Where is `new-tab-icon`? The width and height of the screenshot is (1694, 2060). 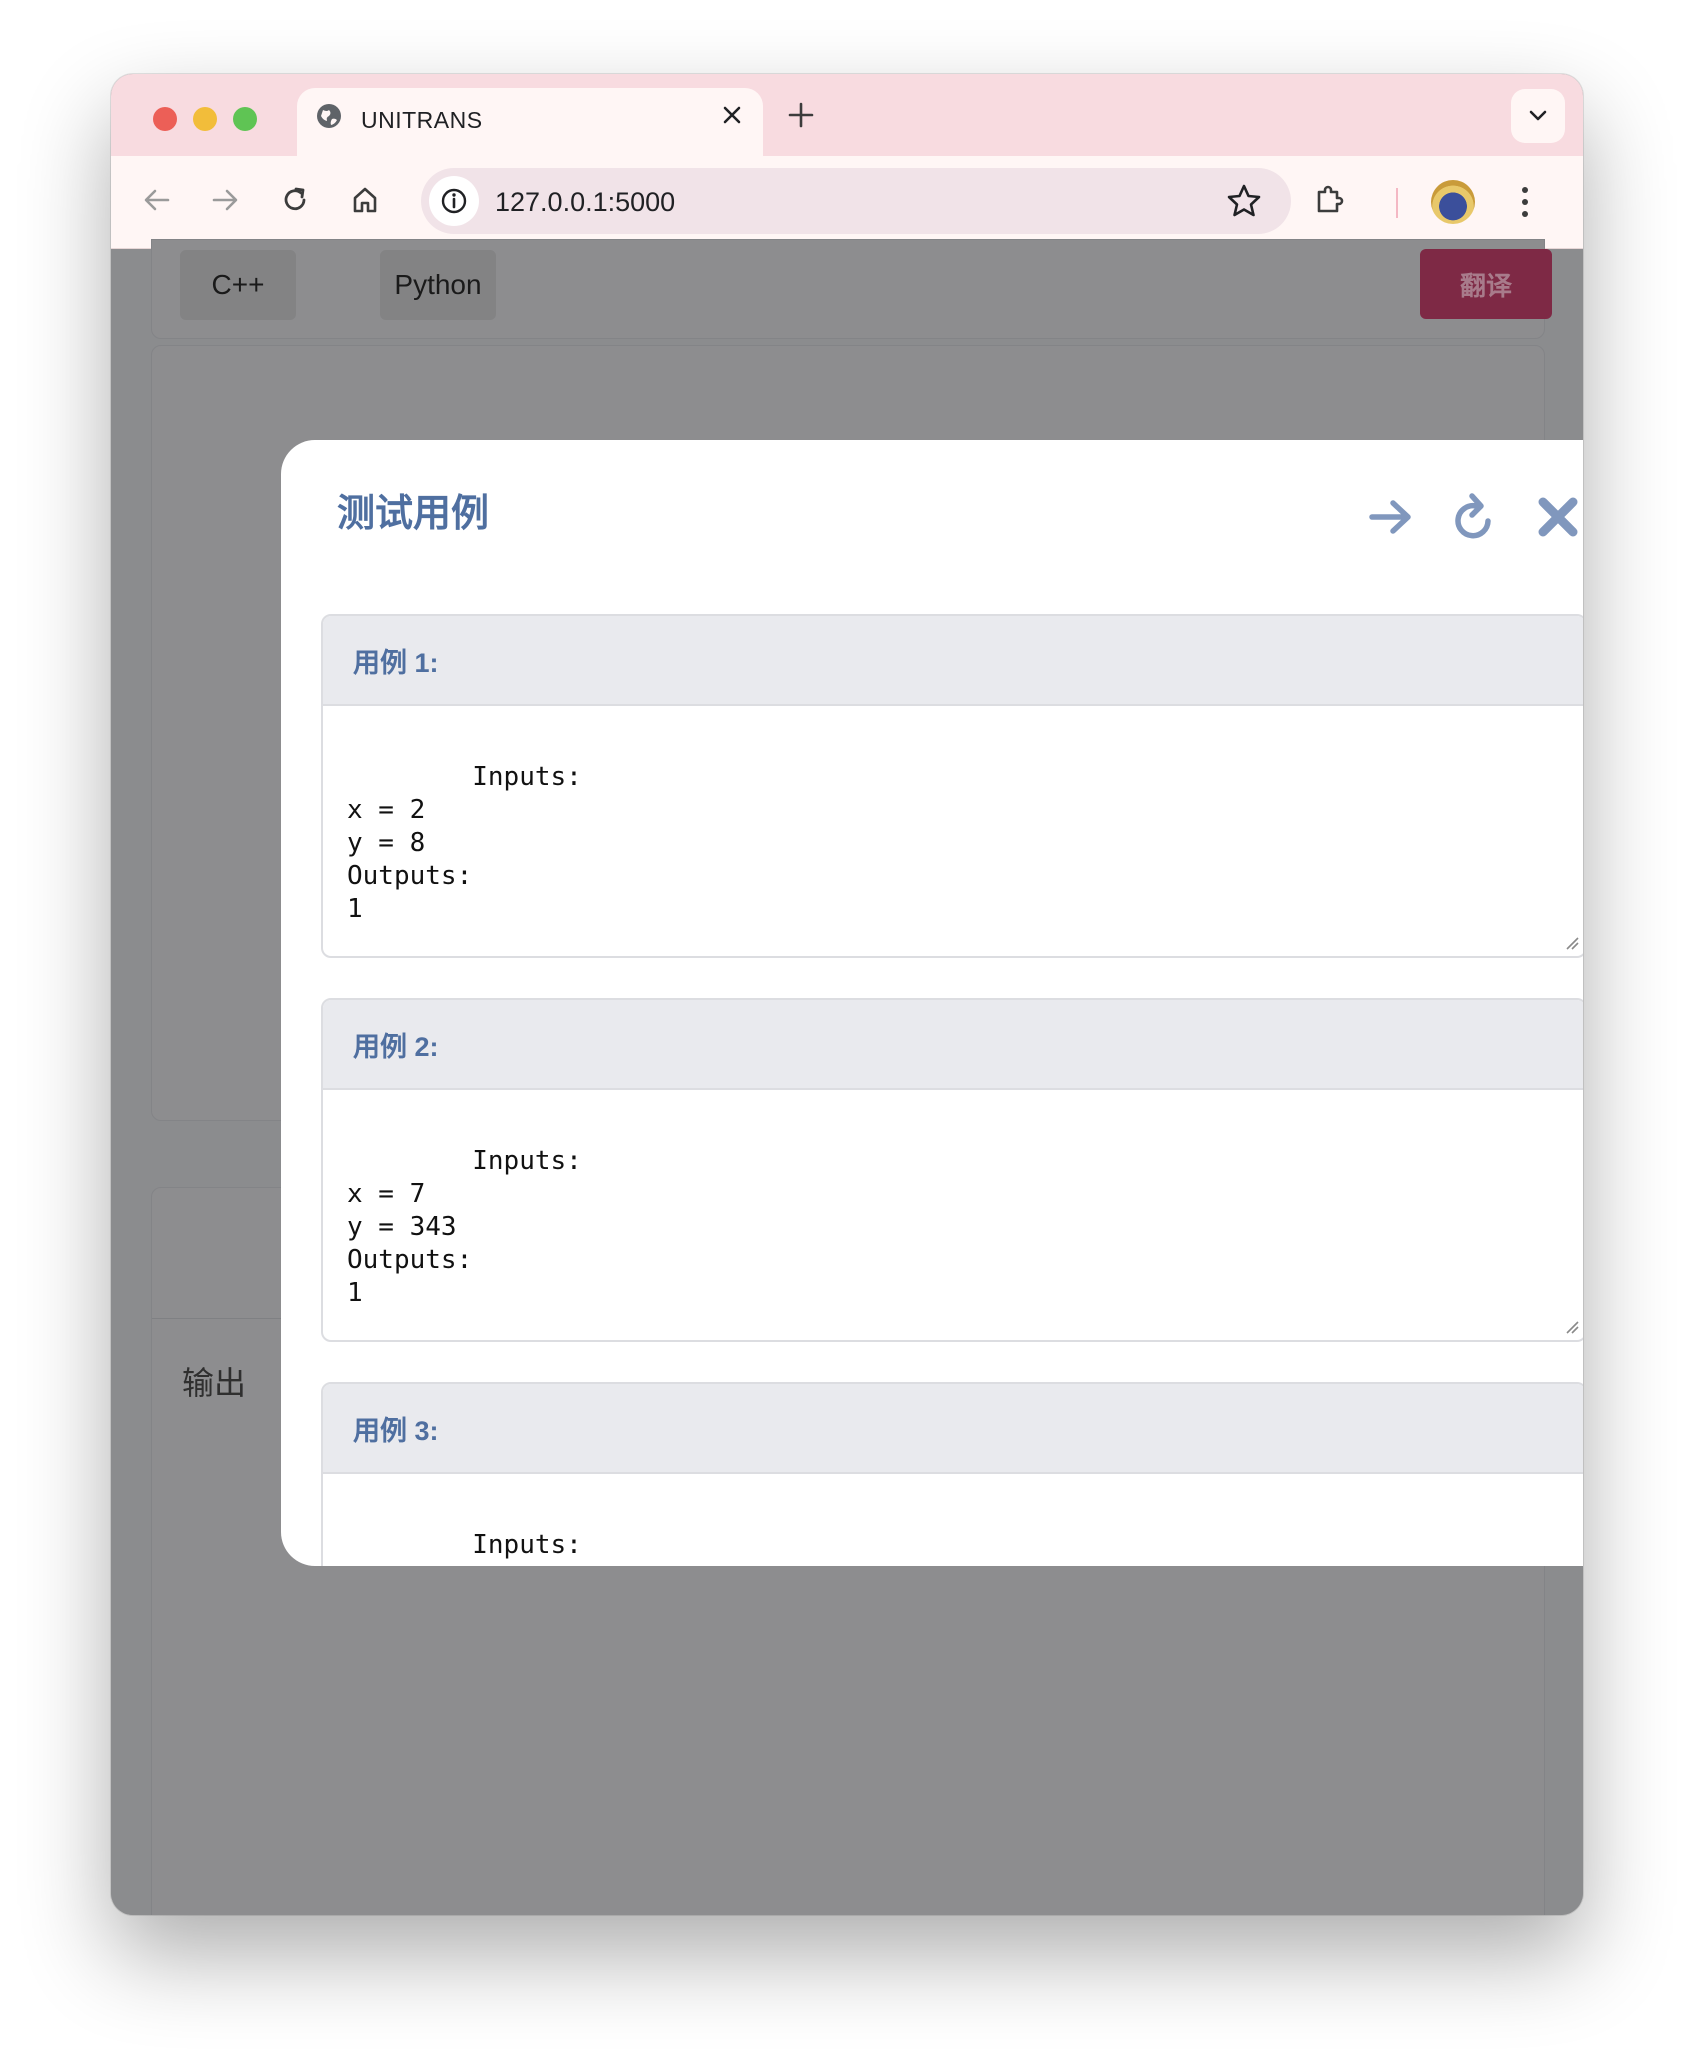
new-tab-icon is located at coordinates (801, 116).